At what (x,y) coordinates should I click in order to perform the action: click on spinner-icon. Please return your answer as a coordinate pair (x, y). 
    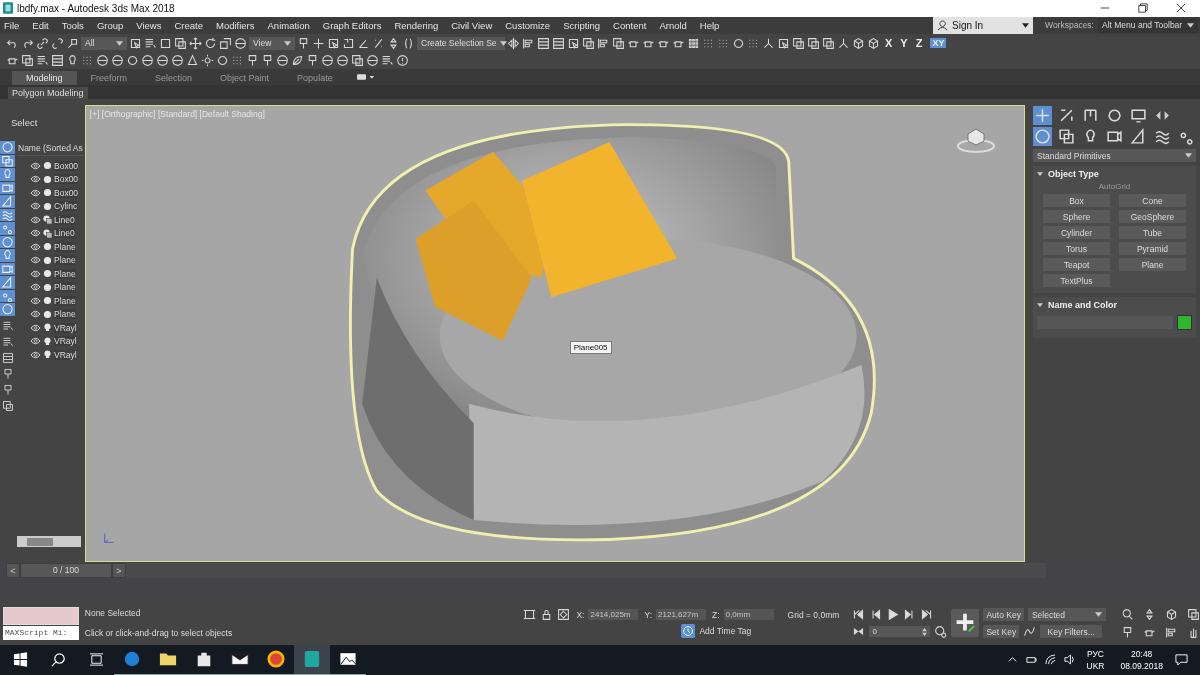
    Looking at the image, I should click on (393, 43).